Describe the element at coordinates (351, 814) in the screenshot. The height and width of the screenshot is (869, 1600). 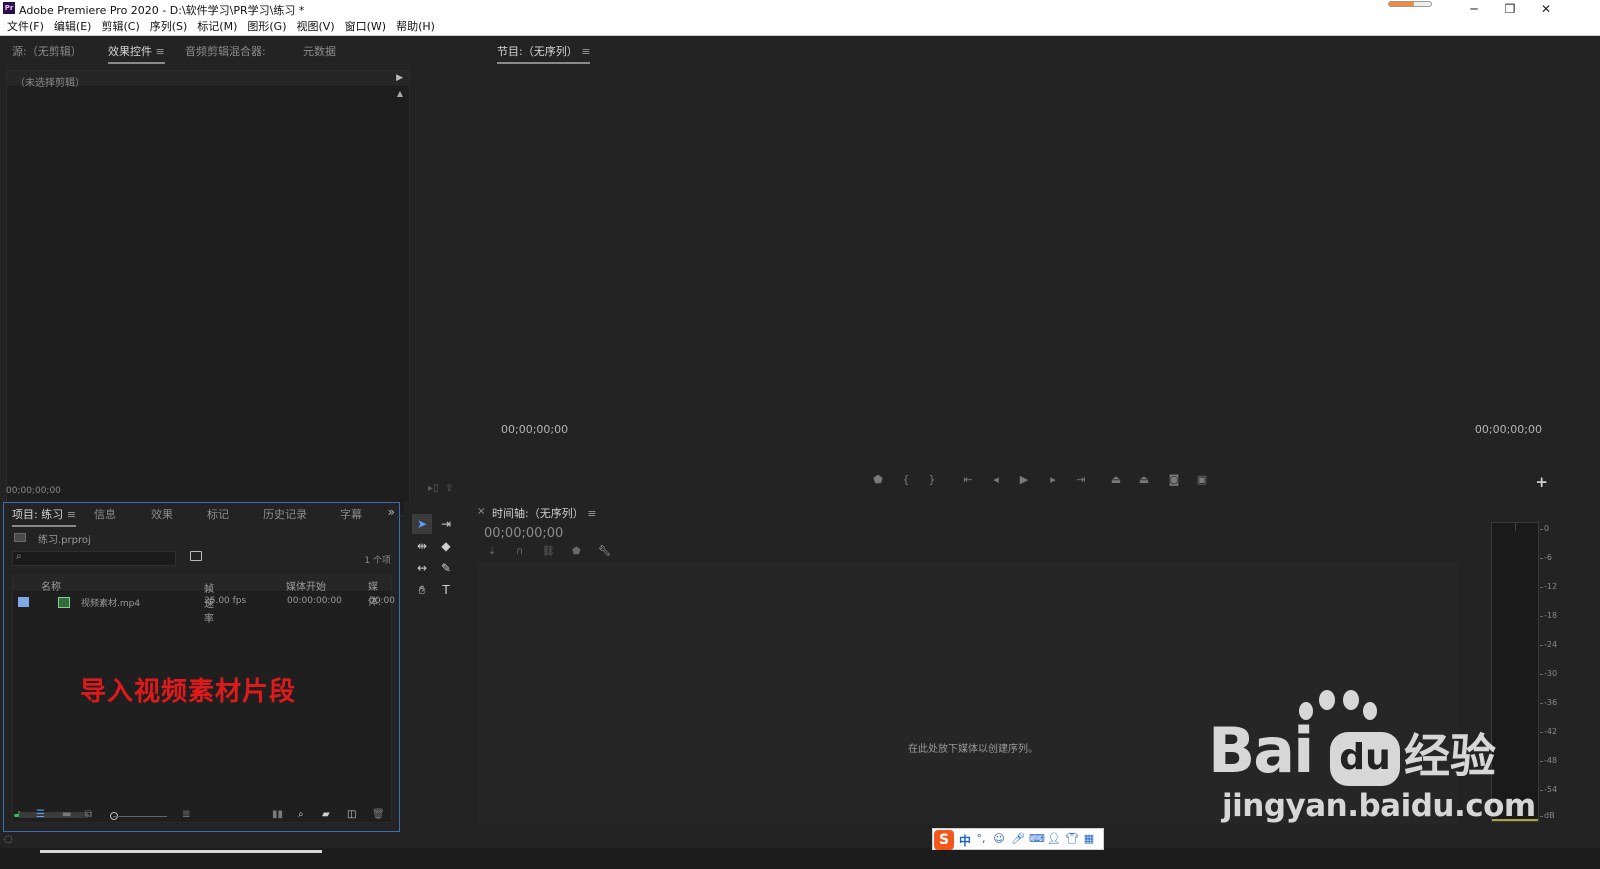
I see `new-item-icon: ◫` at that location.